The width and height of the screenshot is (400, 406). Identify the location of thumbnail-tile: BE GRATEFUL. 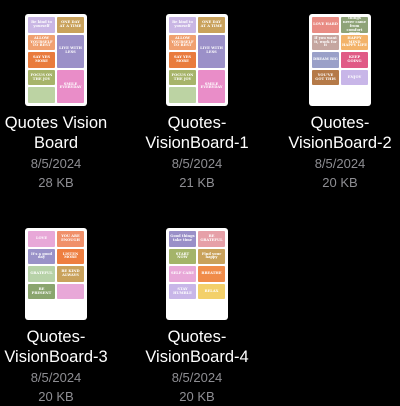
(211, 239).